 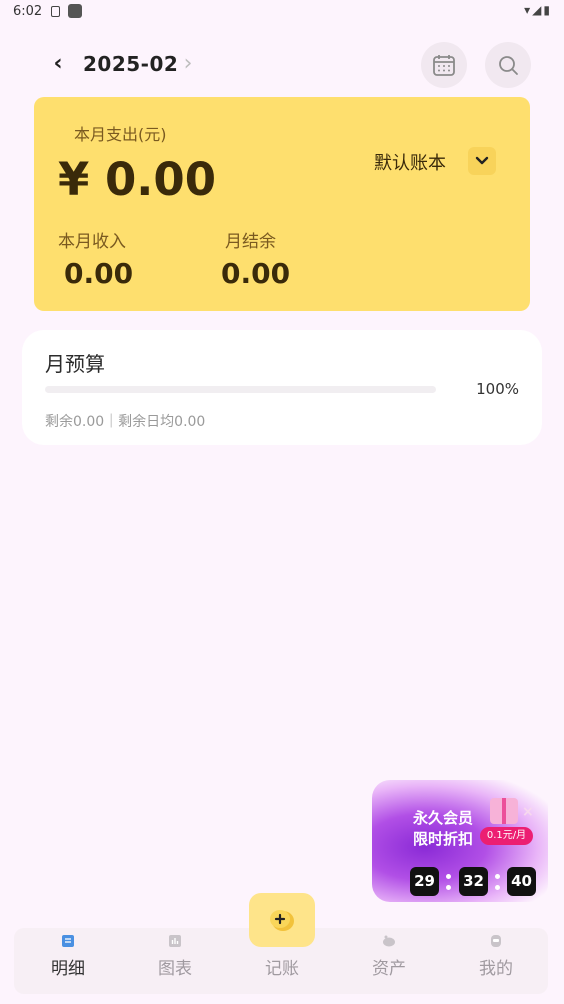 I want to click on tab-chart: 图表, so click(x=175, y=961).